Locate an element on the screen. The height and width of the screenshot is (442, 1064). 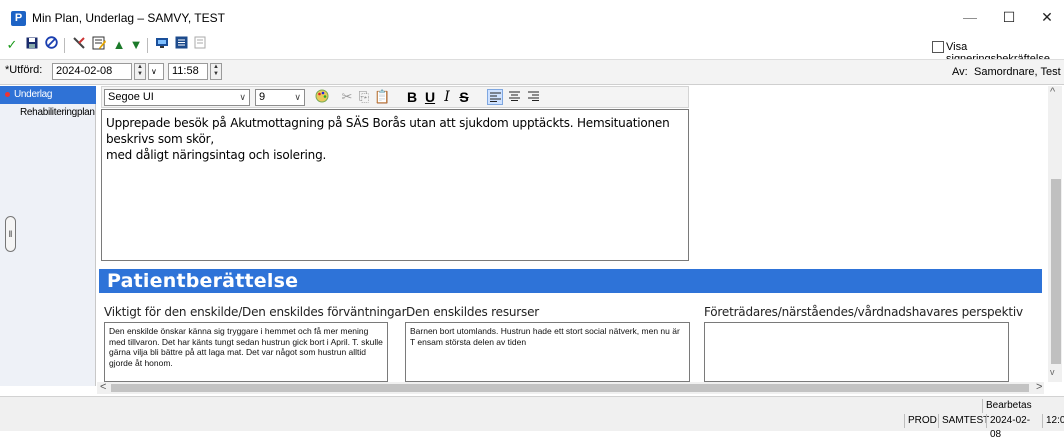
list-icon is located at coordinates (181, 45).